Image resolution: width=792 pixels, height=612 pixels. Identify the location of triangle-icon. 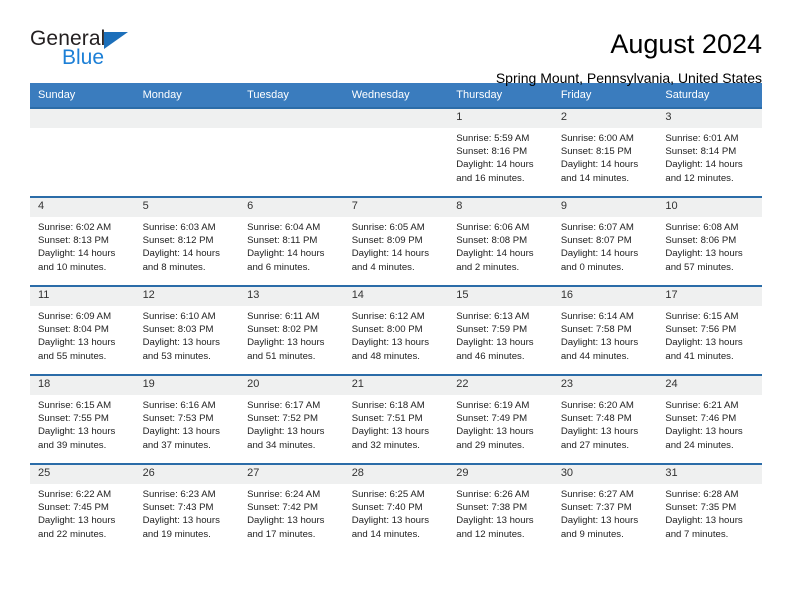
(116, 40).